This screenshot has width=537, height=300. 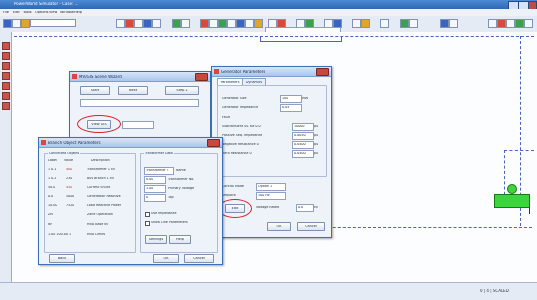 I want to click on open-icon, so click(x=16, y=23).